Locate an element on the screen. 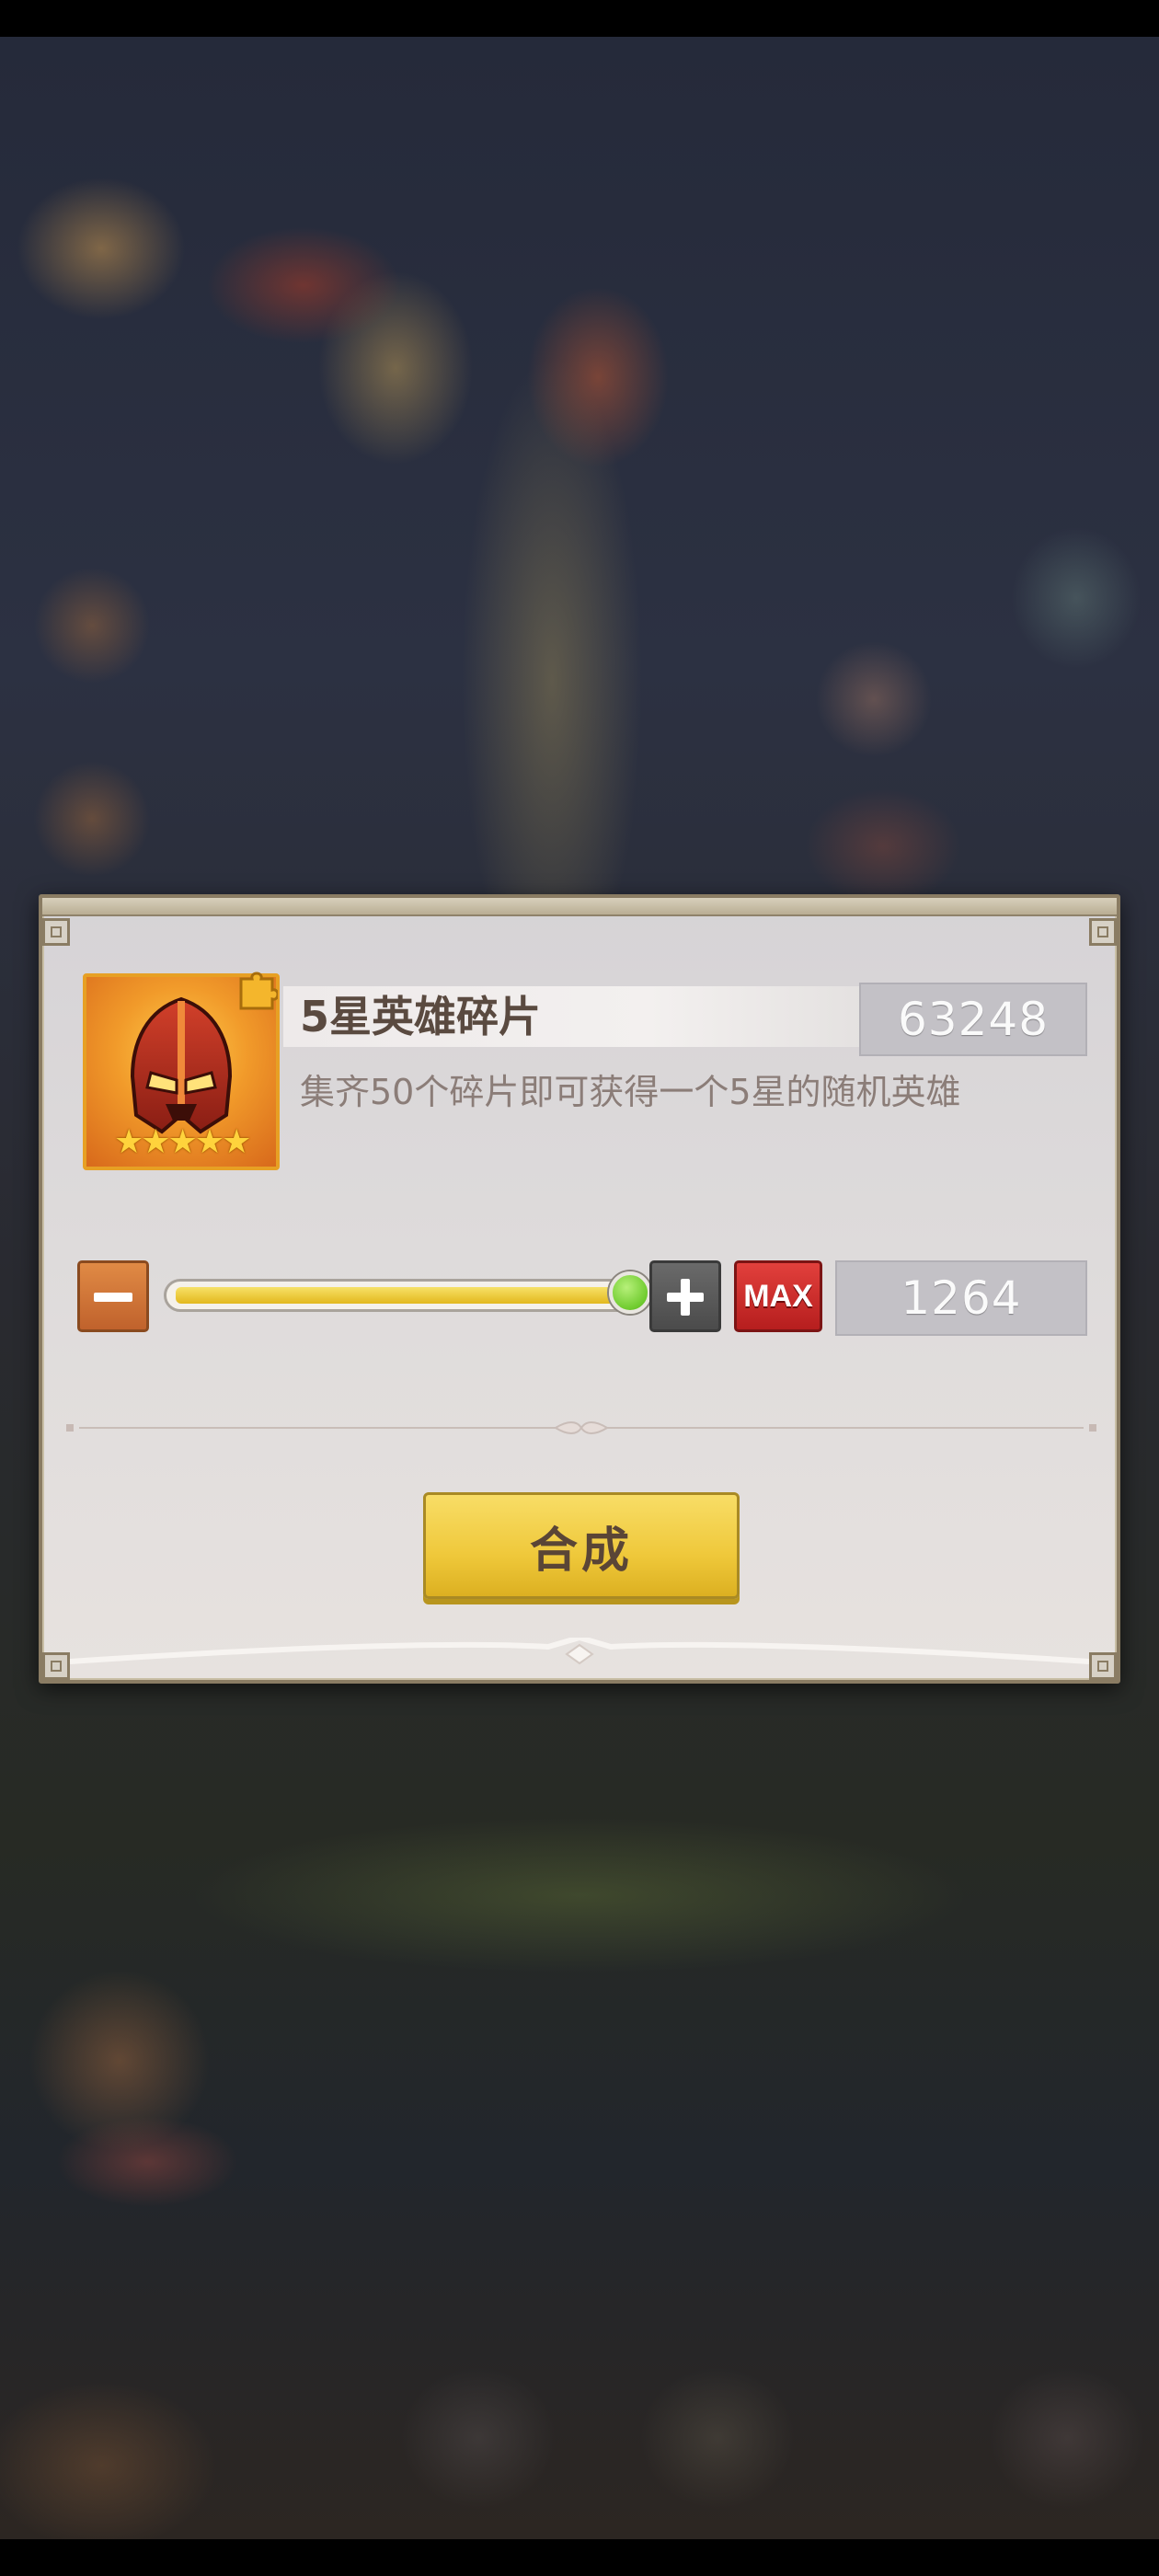 This screenshot has height=2576, width=1159. quantity-slider is located at coordinates (407, 1295).